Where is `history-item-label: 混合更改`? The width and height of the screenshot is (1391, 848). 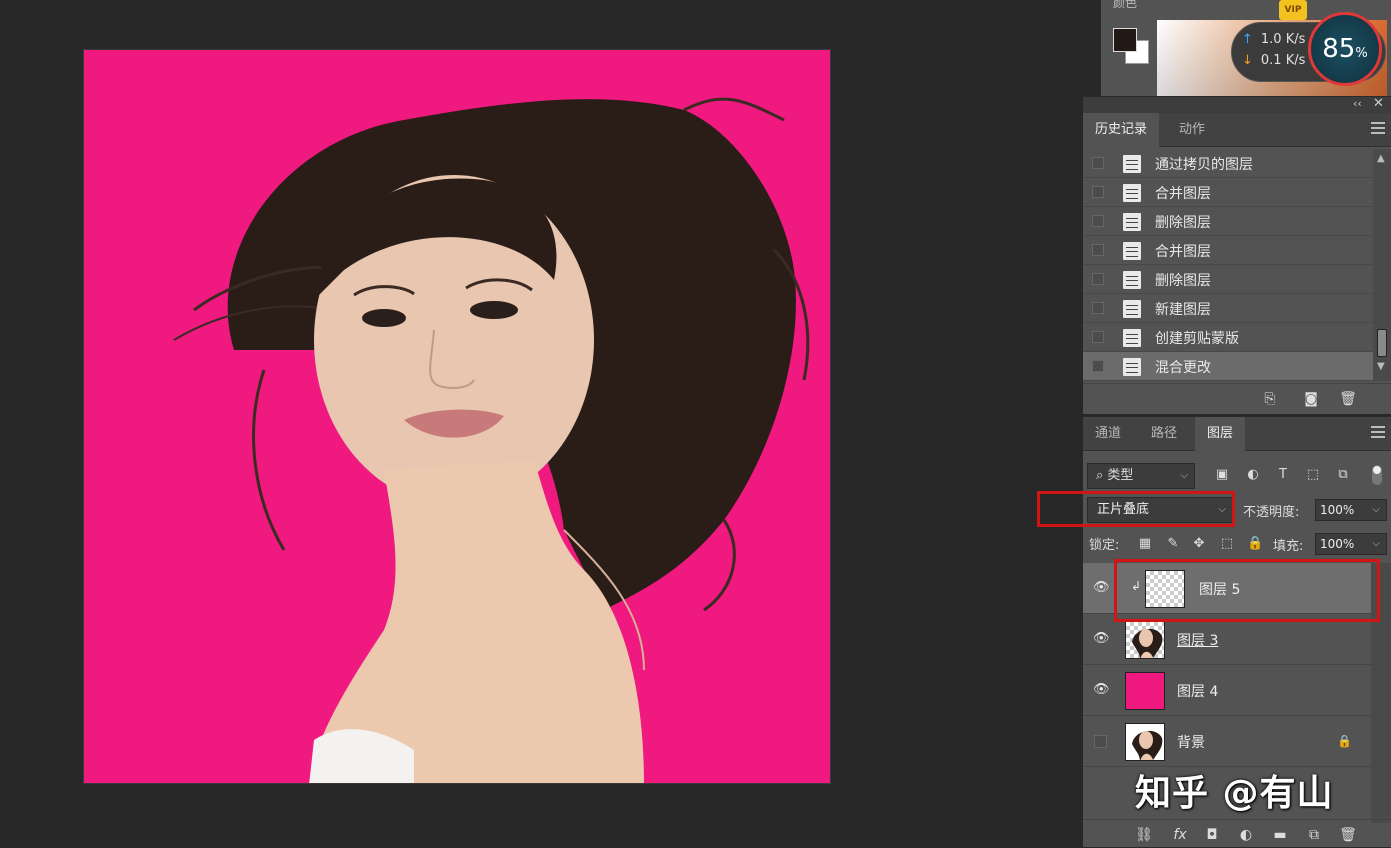
history-item-label: 混合更改 is located at coordinates (1183, 368).